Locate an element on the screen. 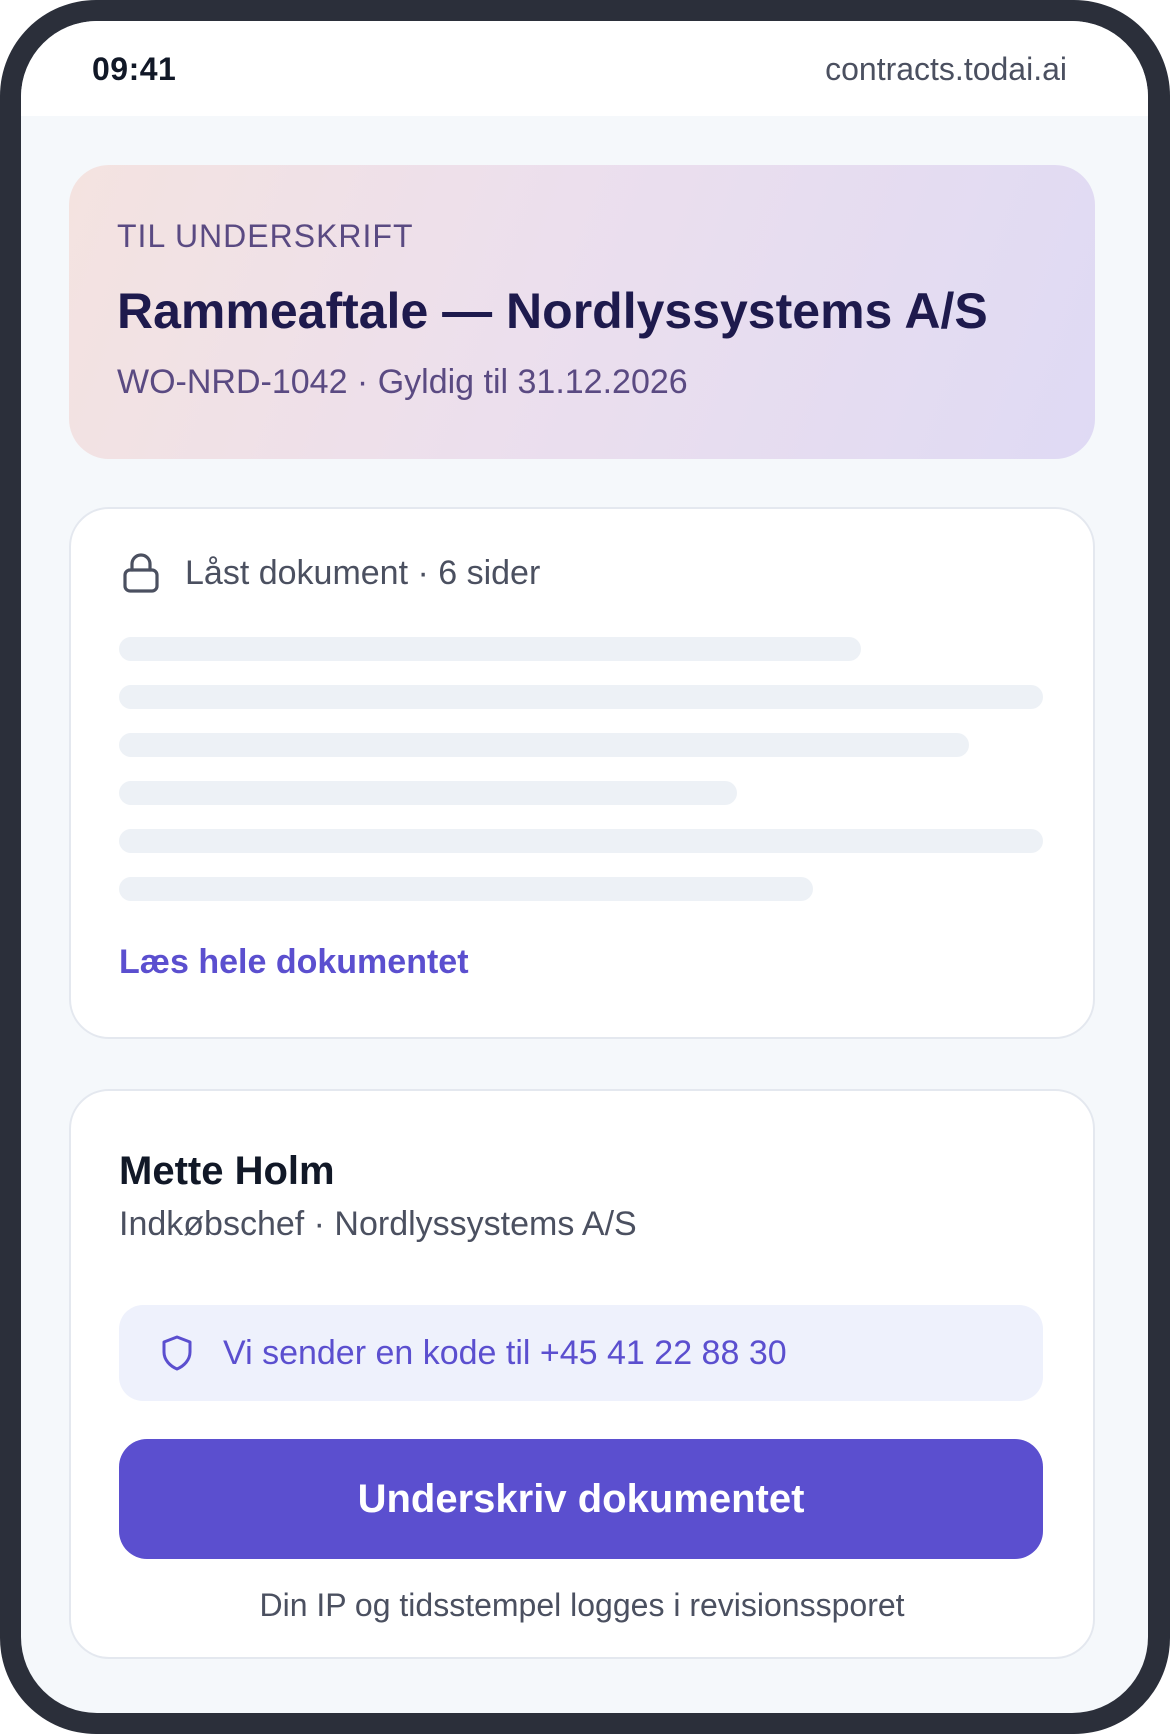 Image resolution: width=1170 pixels, height=1734 pixels. contract-title: Rammeaftale — Nordlyssystems A/S is located at coordinates (552, 311).